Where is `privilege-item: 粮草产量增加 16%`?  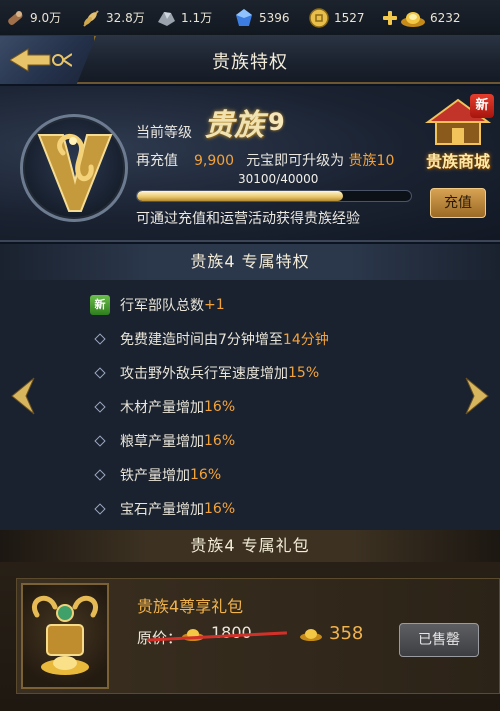
privilege-item: 粮草产量增加 16% is located at coordinates (260, 441).